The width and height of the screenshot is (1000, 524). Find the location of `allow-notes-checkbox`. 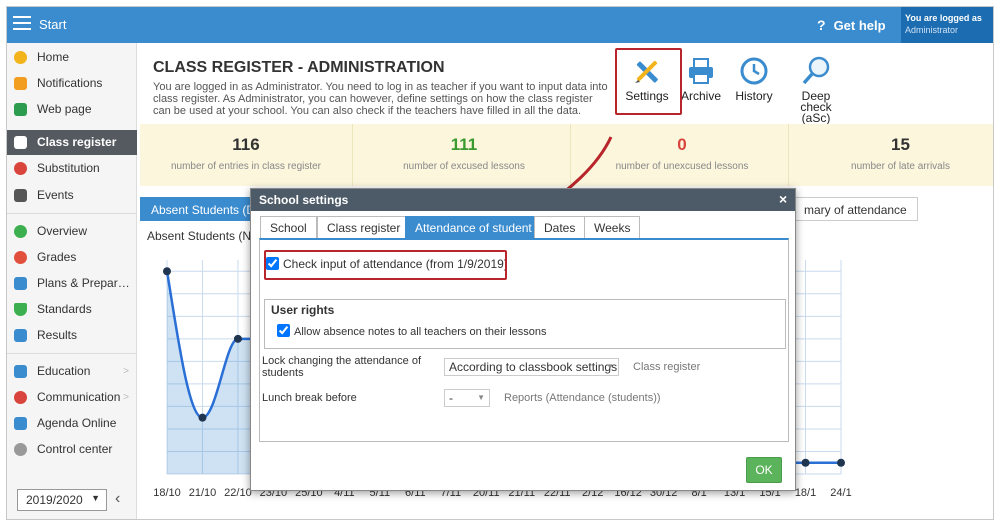

allow-notes-checkbox is located at coordinates (283, 330).